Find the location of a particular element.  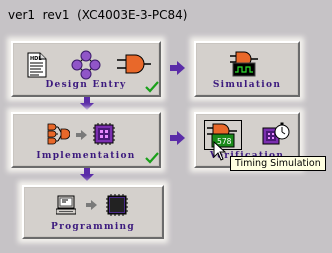

logic-analyzer-icon is located at coordinates (248, 64).